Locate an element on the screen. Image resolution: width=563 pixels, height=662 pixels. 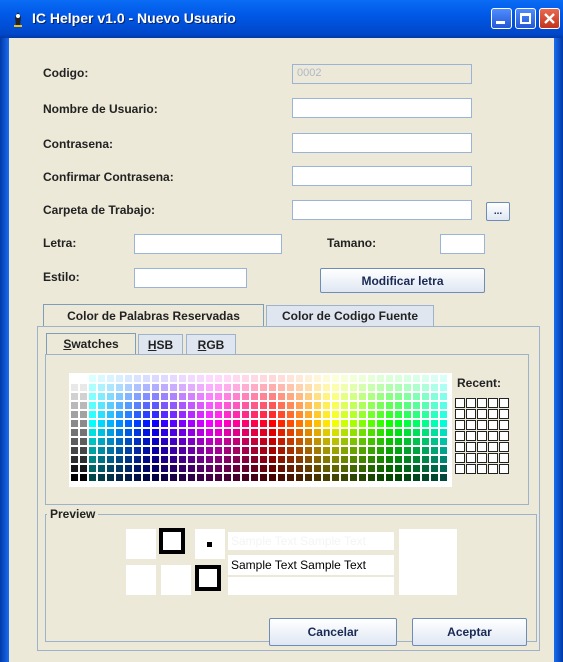
tab-color-codigo-fuente: Color de Codigo Fuente is located at coordinates (350, 315).